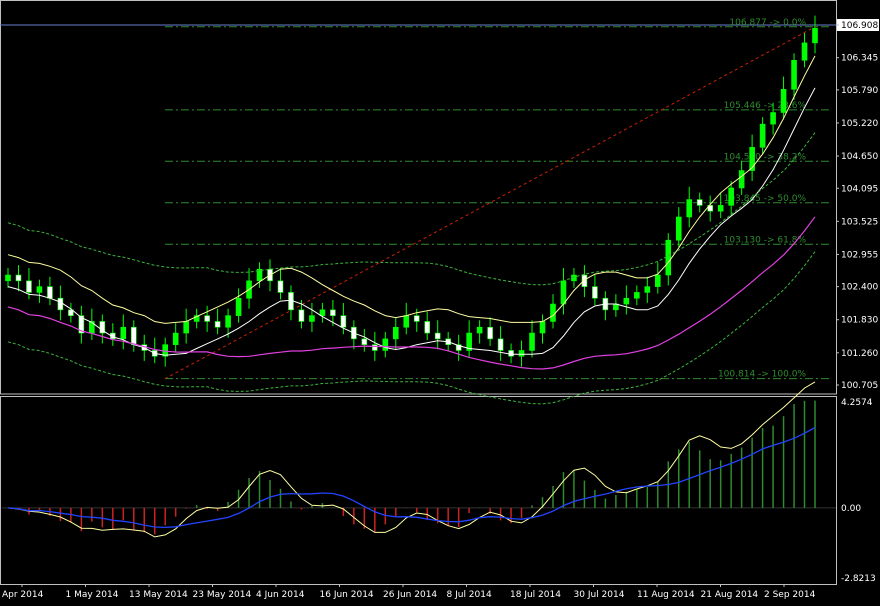 This screenshot has width=880, height=606. What do you see at coordinates (762, 375) in the screenshot?
I see `fib-level-label: 100.814 -> 100.0%` at bounding box center [762, 375].